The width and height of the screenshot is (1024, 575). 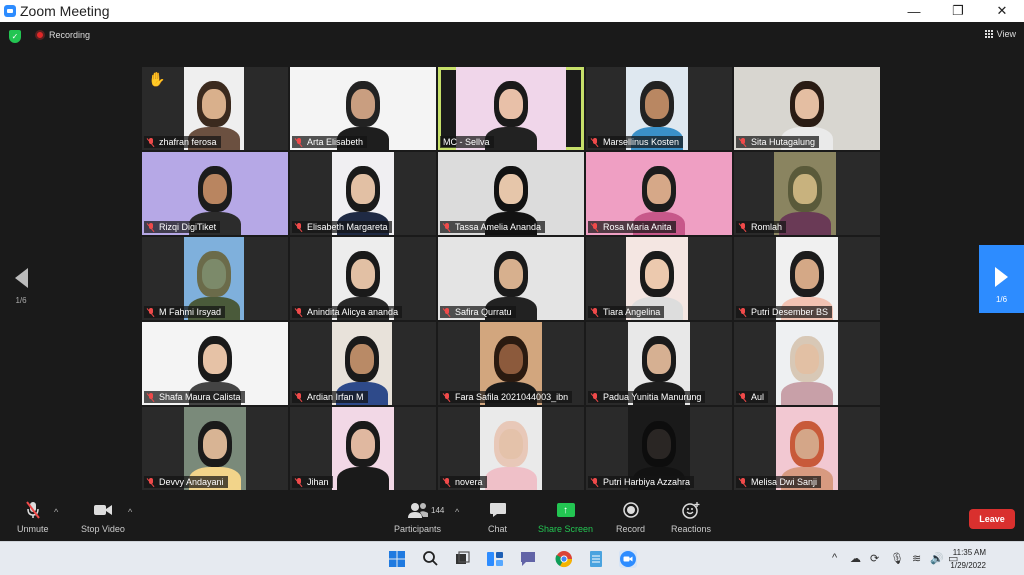 What do you see at coordinates (188, 227) in the screenshot?
I see `participant-name: Rizqi DigiTiket` at bounding box center [188, 227].